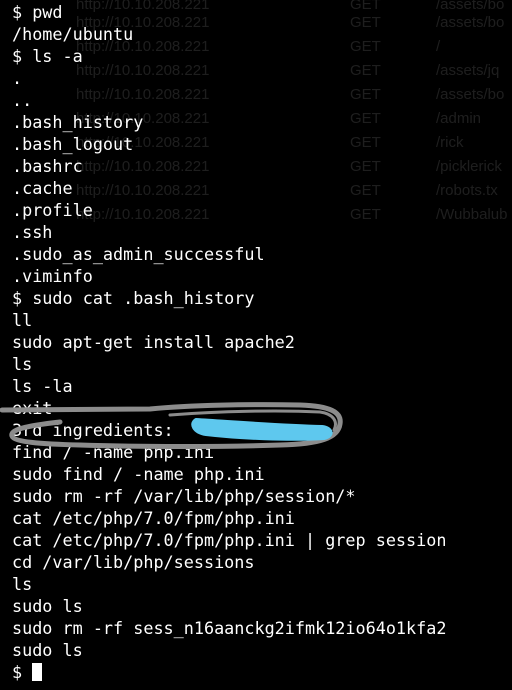 The image size is (512, 690). What do you see at coordinates (153, 342) in the screenshot?
I see `terminal-line: sudo apt-get install apache2` at bounding box center [153, 342].